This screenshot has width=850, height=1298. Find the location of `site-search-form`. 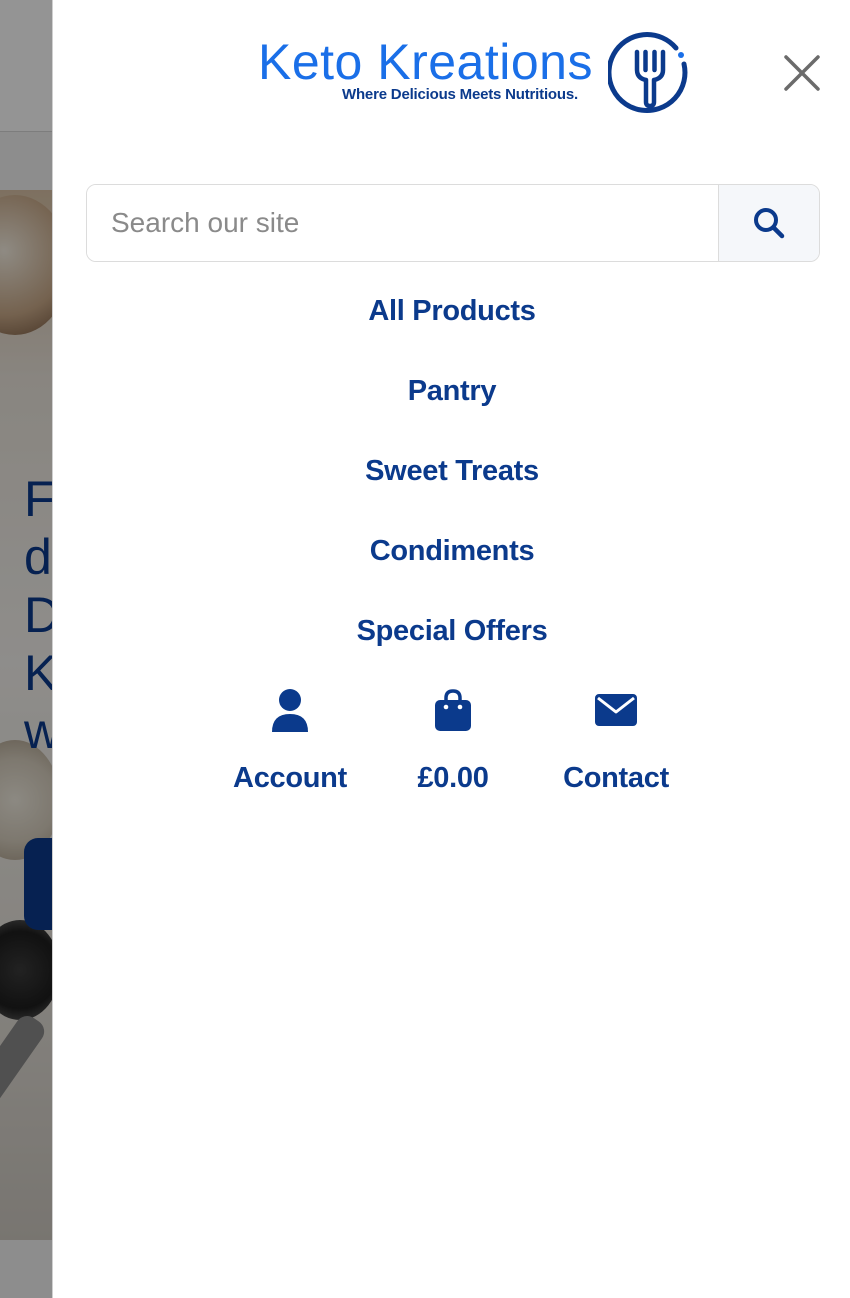

site-search-form is located at coordinates (453, 223).